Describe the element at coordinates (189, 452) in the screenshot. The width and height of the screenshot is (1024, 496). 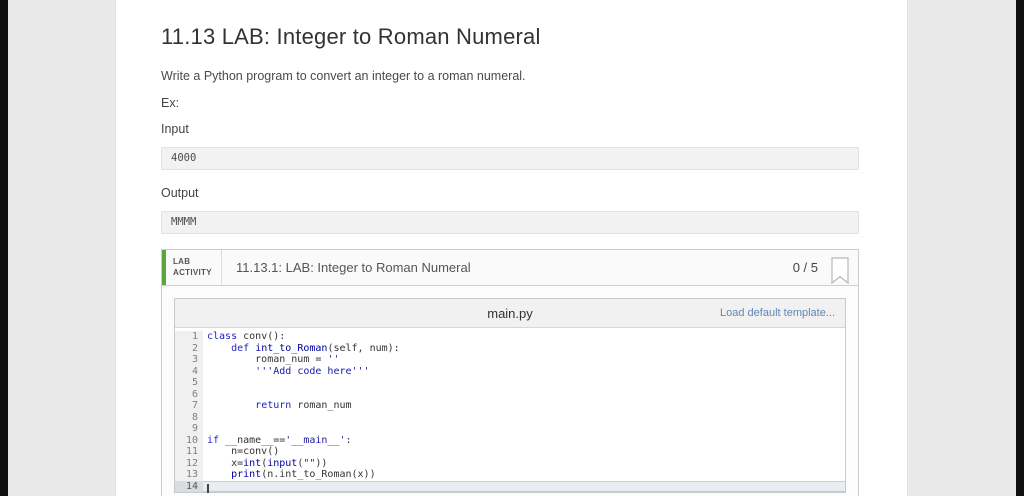
I see `line-number: 11` at that location.